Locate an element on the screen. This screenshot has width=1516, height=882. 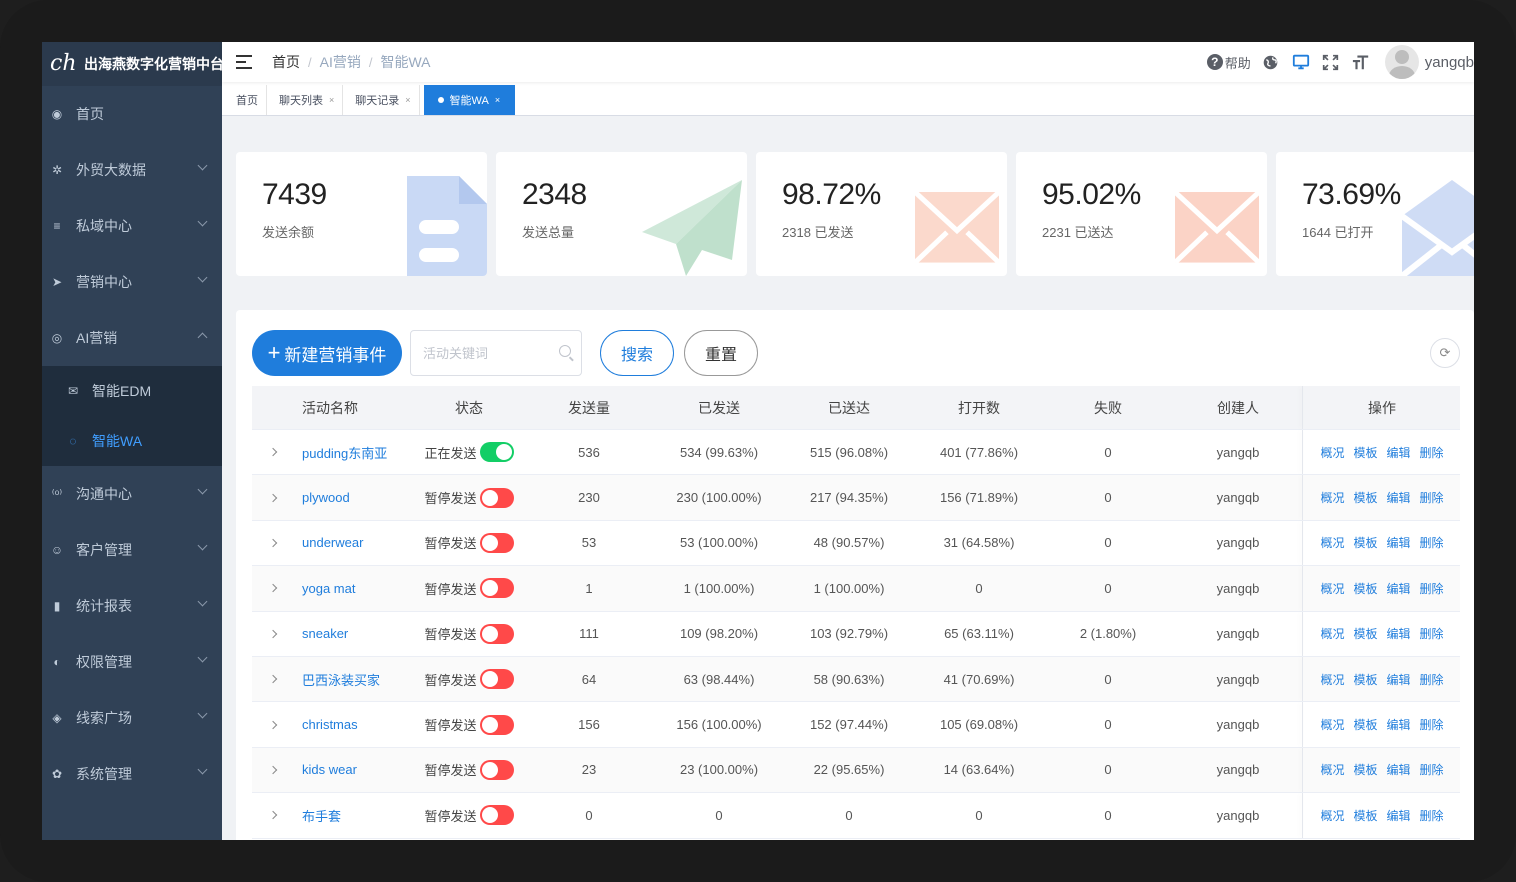
sidebar-item: ✉ 智能EDM is located at coordinates (132, 391).